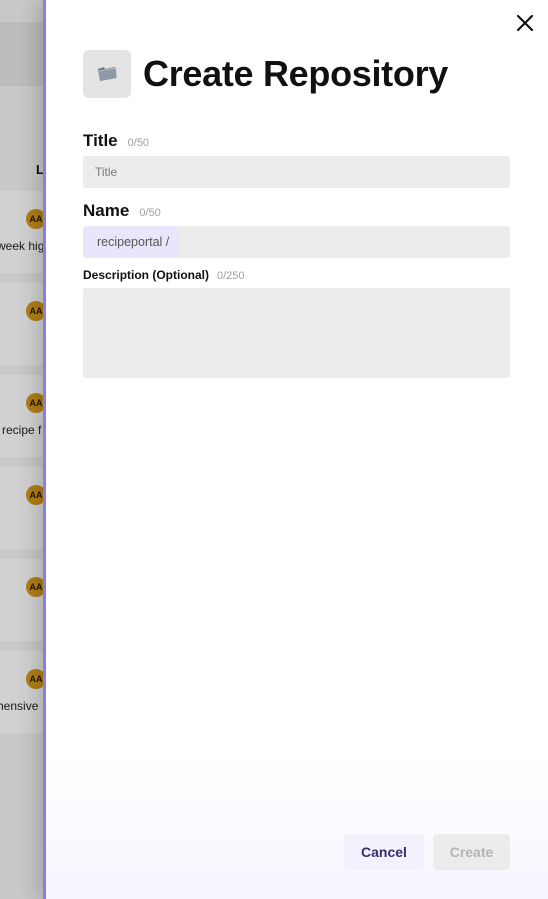  What do you see at coordinates (295, 73) in the screenshot?
I see `page-title: Create Repository` at bounding box center [295, 73].